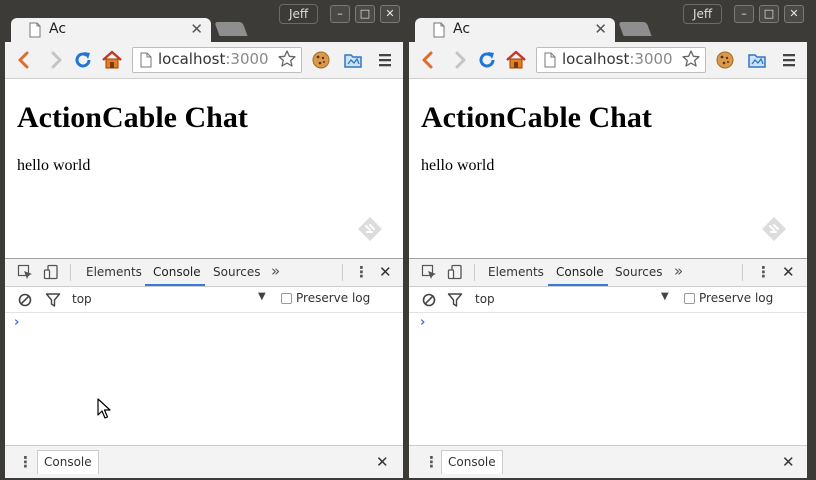 The image size is (816, 480). What do you see at coordinates (608, 461) in the screenshot?
I see `devtools-drawer: ⋮ Console ✕` at bounding box center [608, 461].